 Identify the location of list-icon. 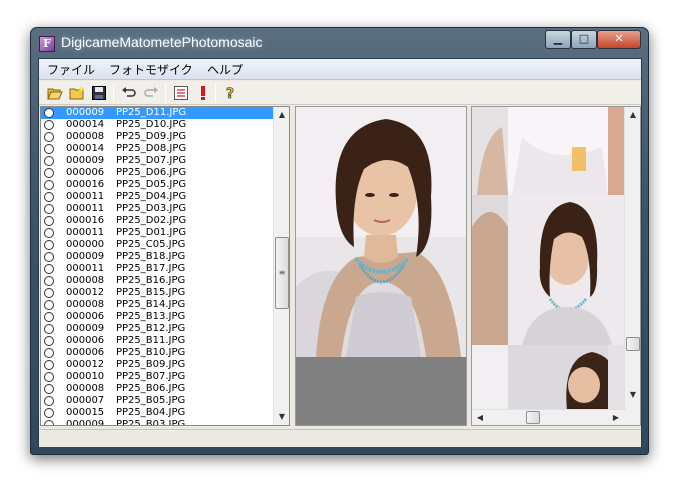
(181, 93).